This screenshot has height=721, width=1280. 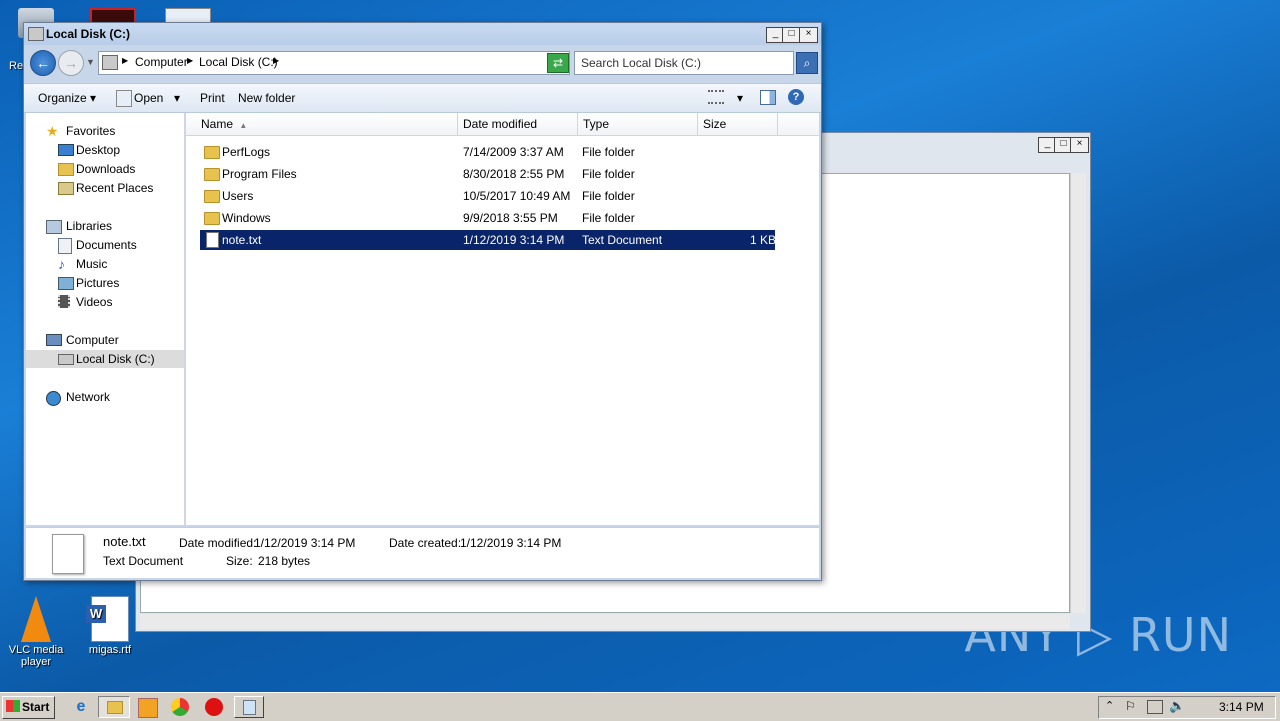 I want to click on forward-button: →, so click(x=71, y=63).